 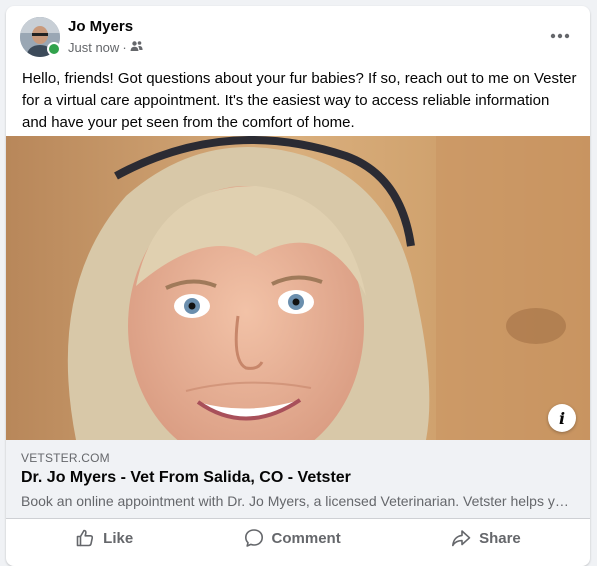 What do you see at coordinates (85, 538) in the screenshot?
I see `thumbs-up-icon` at bounding box center [85, 538].